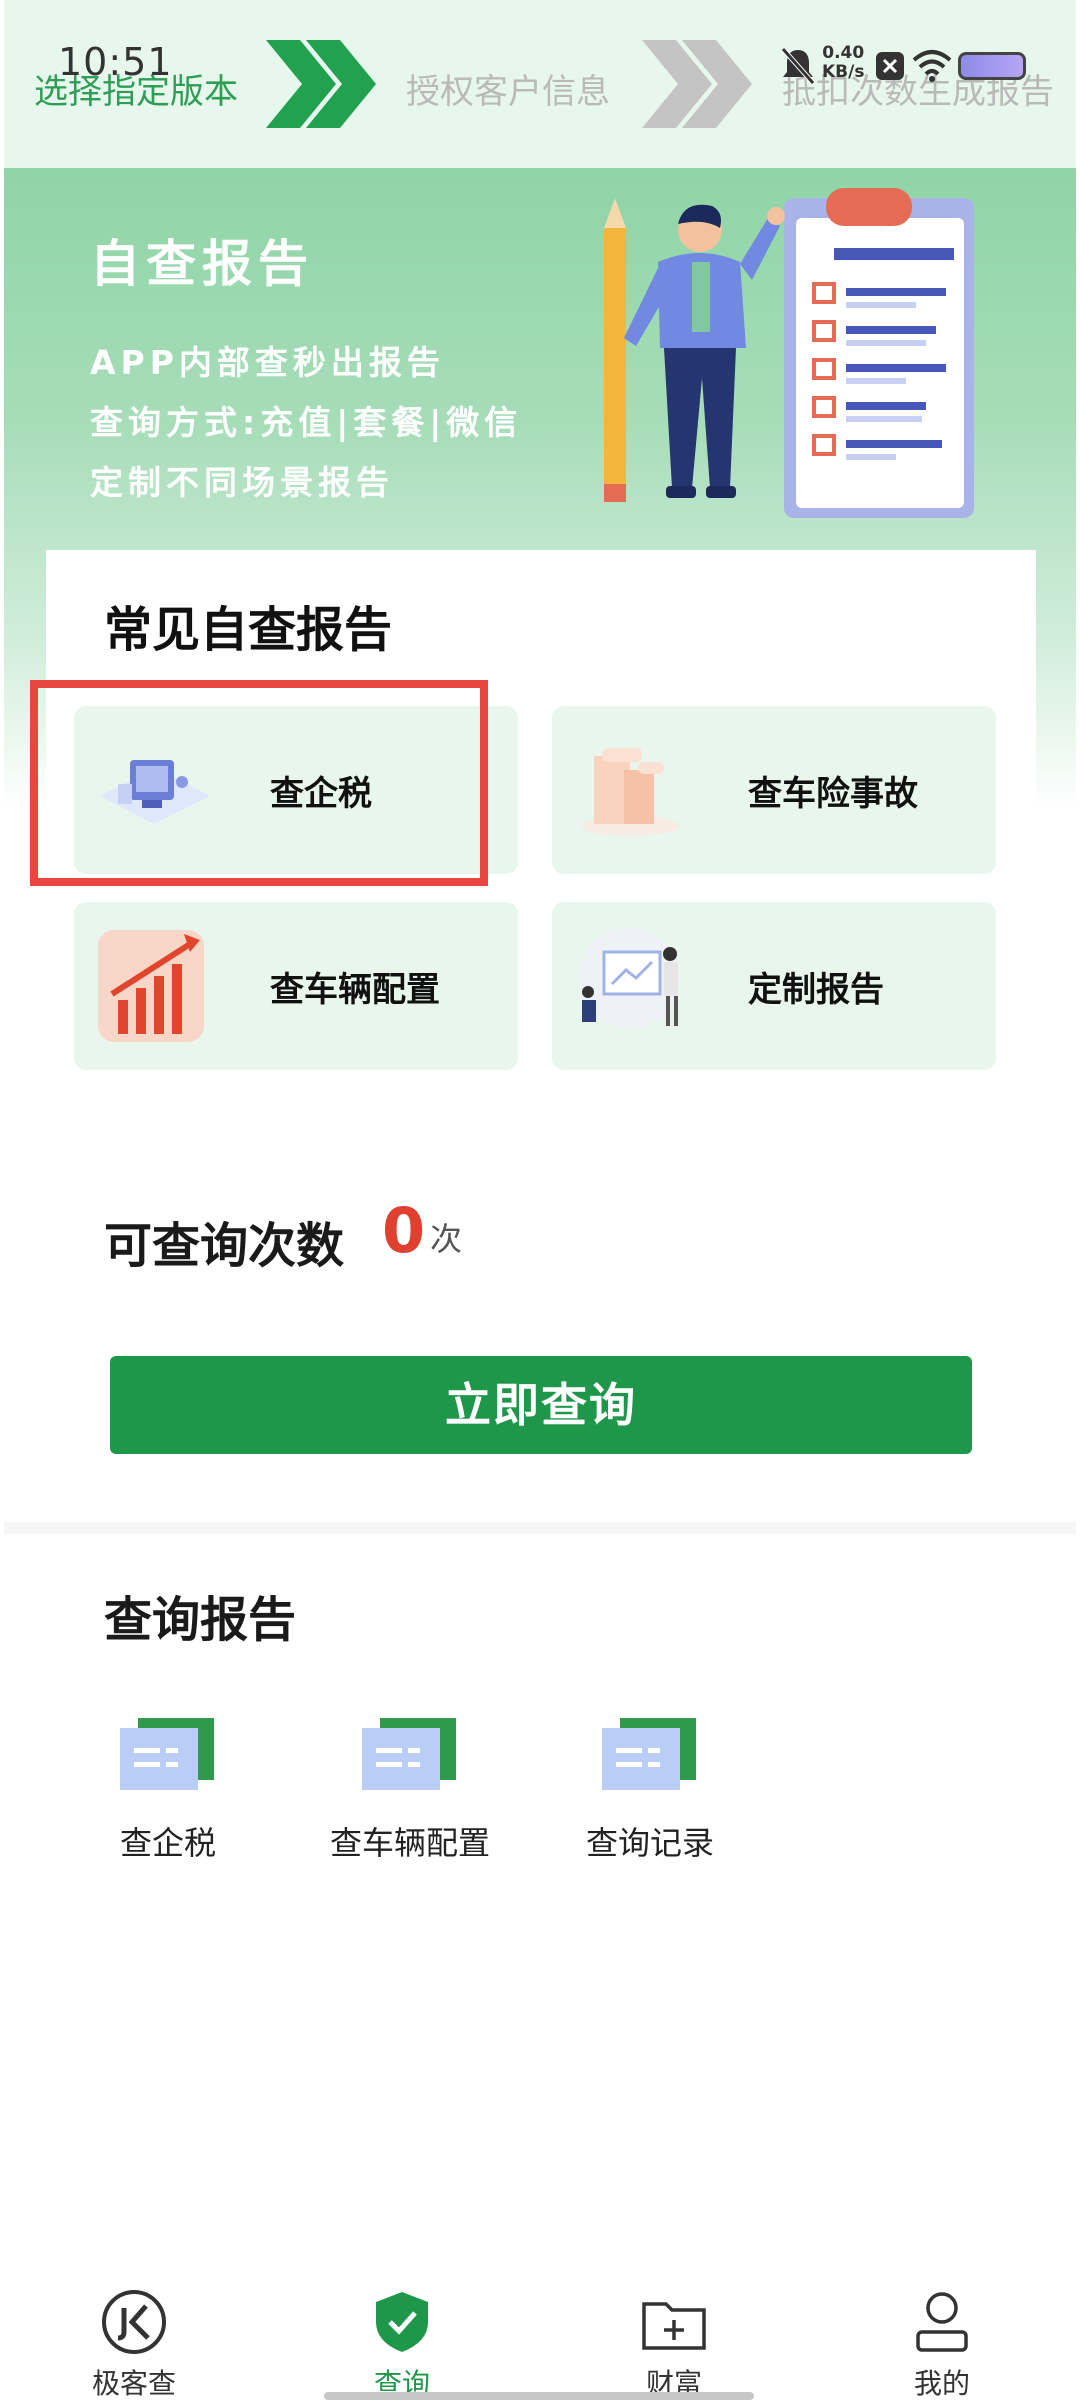  Describe the element at coordinates (402, 2322) in the screenshot. I see `shield-check-icon` at that location.